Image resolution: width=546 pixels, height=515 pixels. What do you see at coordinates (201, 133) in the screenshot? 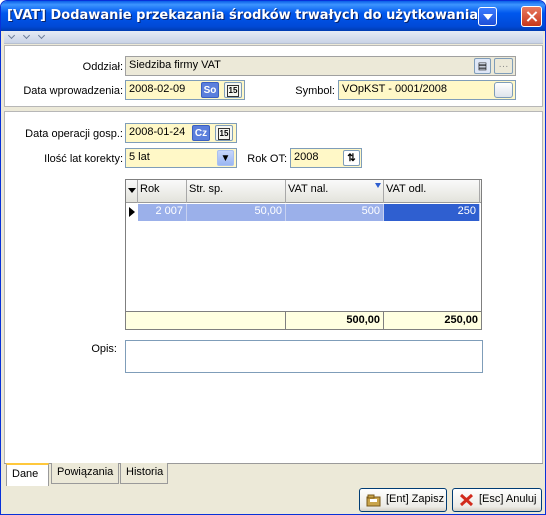
I see `weekday-badge: Cz` at bounding box center [201, 133].